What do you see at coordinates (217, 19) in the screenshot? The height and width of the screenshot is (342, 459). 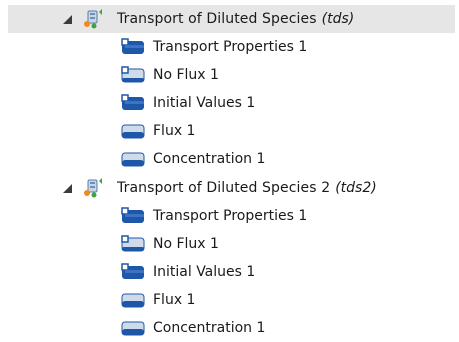 I see `physics-name: Transport of Diluted Species` at bounding box center [217, 19].